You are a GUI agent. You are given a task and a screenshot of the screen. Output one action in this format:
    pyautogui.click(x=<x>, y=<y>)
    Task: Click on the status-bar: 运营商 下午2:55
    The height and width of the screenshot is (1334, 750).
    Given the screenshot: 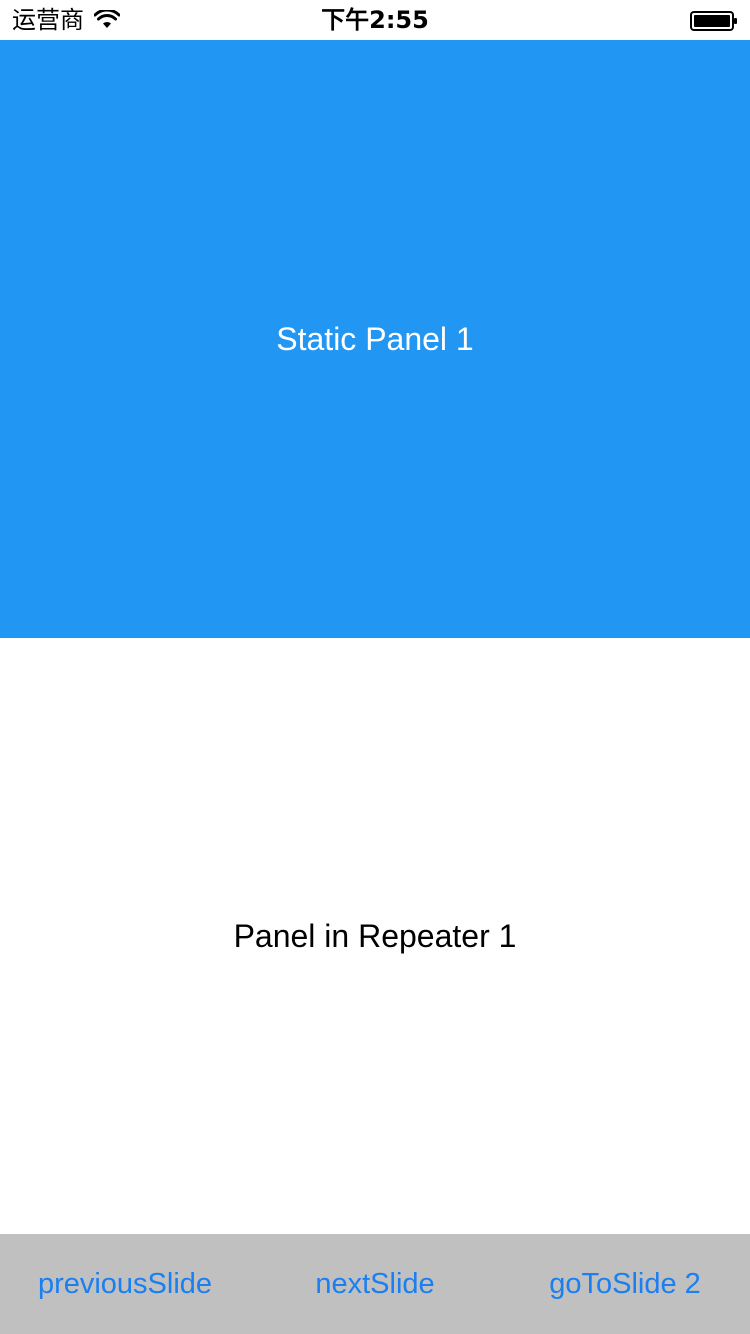 What is the action you would take?
    pyautogui.click(x=375, y=20)
    